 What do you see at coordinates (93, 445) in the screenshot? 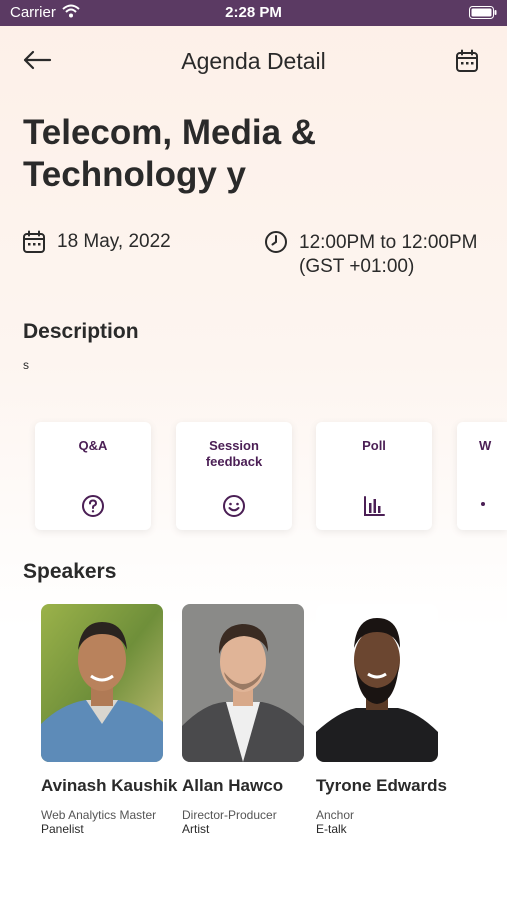
I see `qa-card-label: Q&A` at bounding box center [93, 445].